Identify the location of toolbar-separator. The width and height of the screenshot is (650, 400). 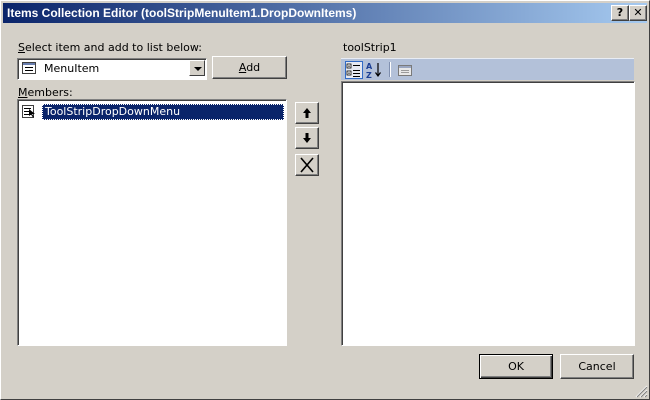
(390, 69).